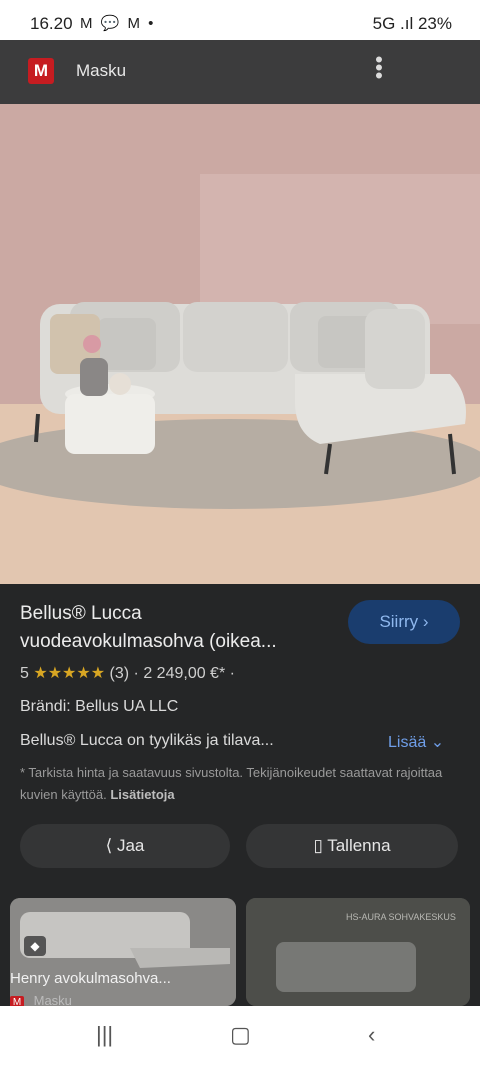 This screenshot has width=480, height=1067. Describe the element at coordinates (101, 70) in the screenshot. I see `site-title: Masku` at that location.